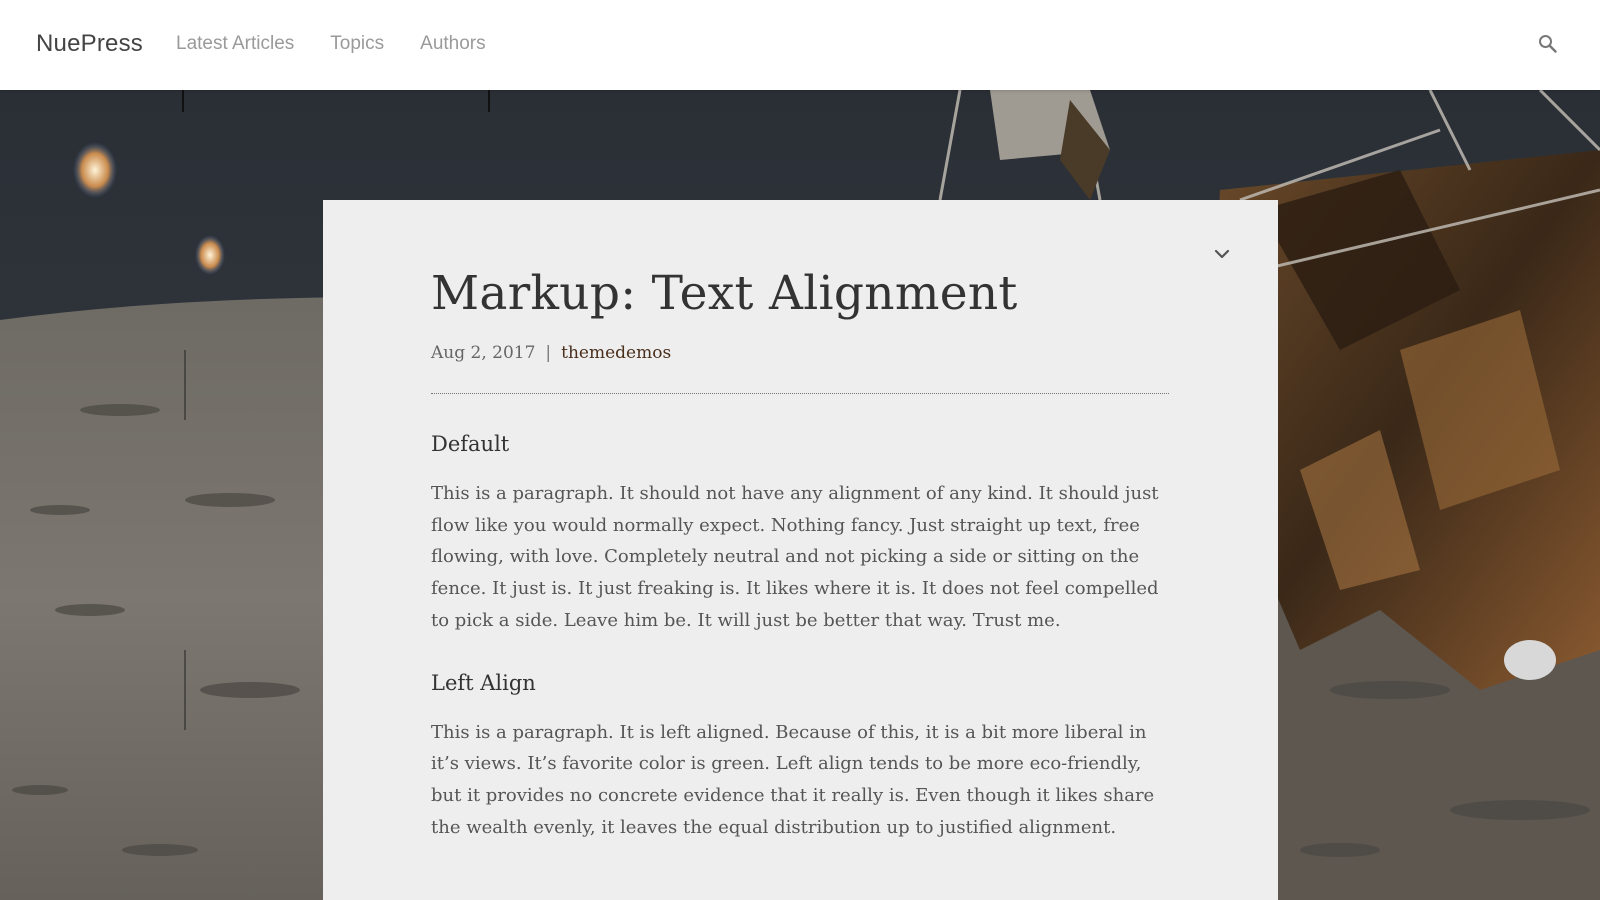 This screenshot has width=1600, height=900. Describe the element at coordinates (452, 44) in the screenshot. I see `nav-authors: Authors` at that location.